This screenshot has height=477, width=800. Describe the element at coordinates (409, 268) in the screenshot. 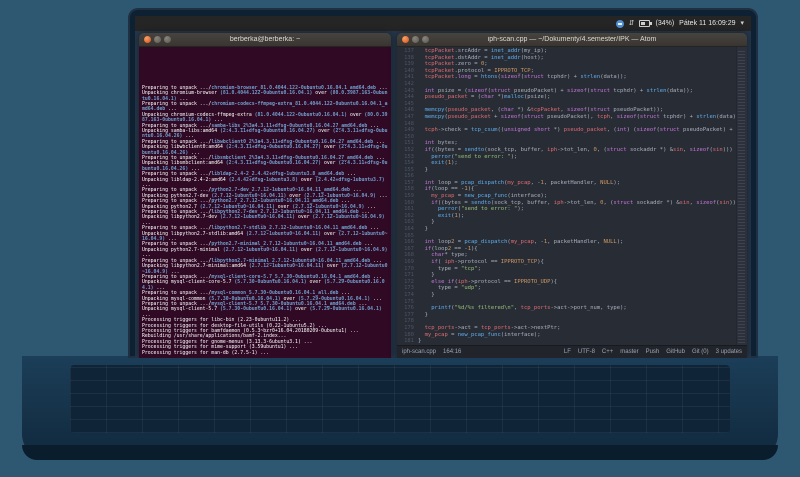

I see `line-number: 170` at that location.